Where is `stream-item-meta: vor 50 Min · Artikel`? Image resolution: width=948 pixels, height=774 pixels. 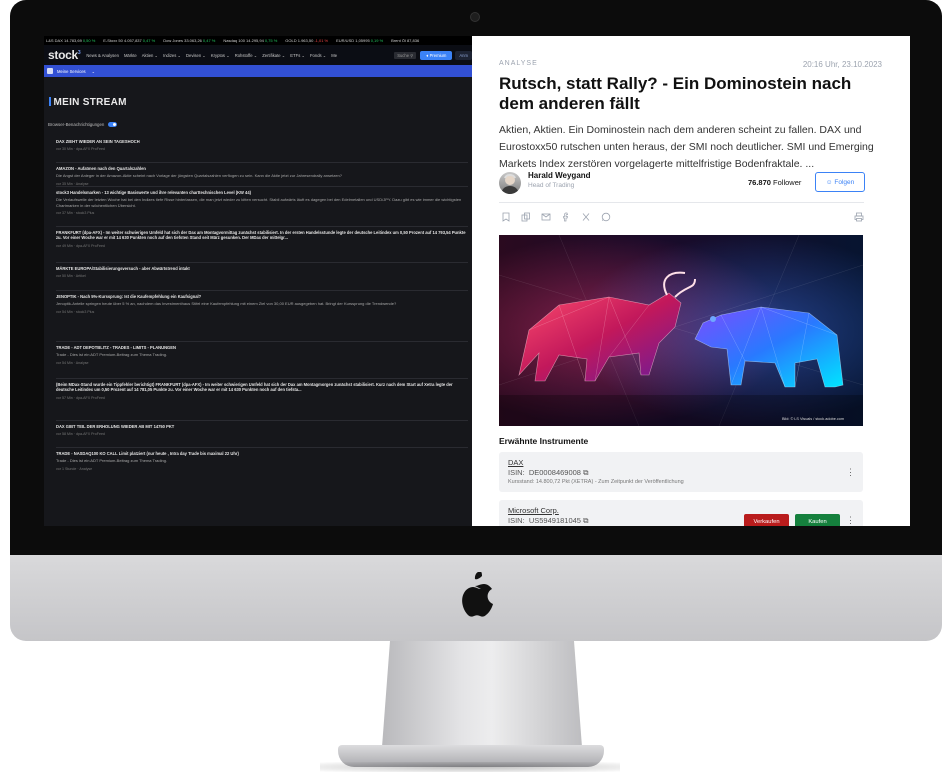
stream-item-meta: vor 50 Min · Artikel is located at coordinates (71, 276).